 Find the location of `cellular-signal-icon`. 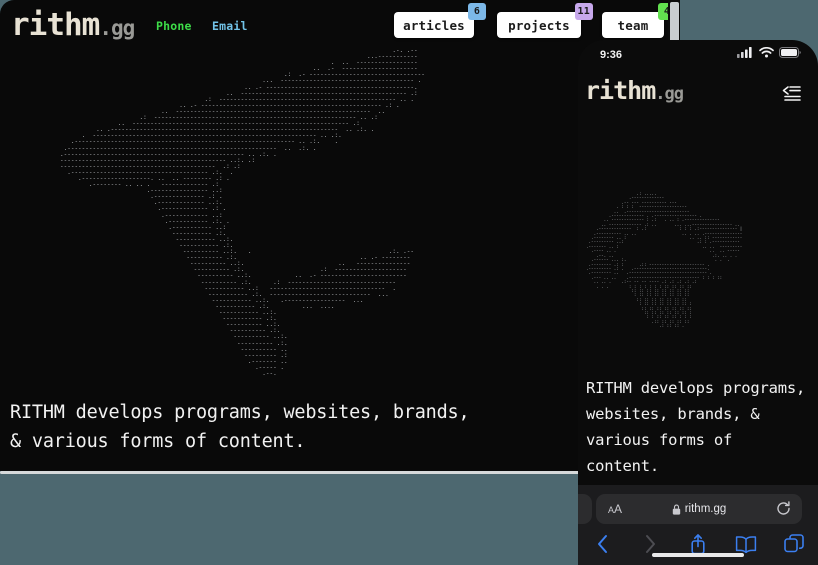

cellular-signal-icon is located at coordinates (744, 52).